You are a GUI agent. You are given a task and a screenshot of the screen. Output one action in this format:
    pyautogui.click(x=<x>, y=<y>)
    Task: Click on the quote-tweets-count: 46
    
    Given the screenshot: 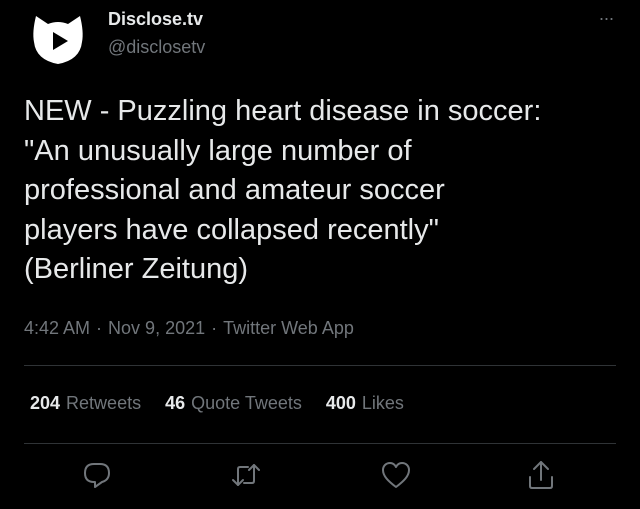 What is the action you would take?
    pyautogui.click(x=175, y=403)
    